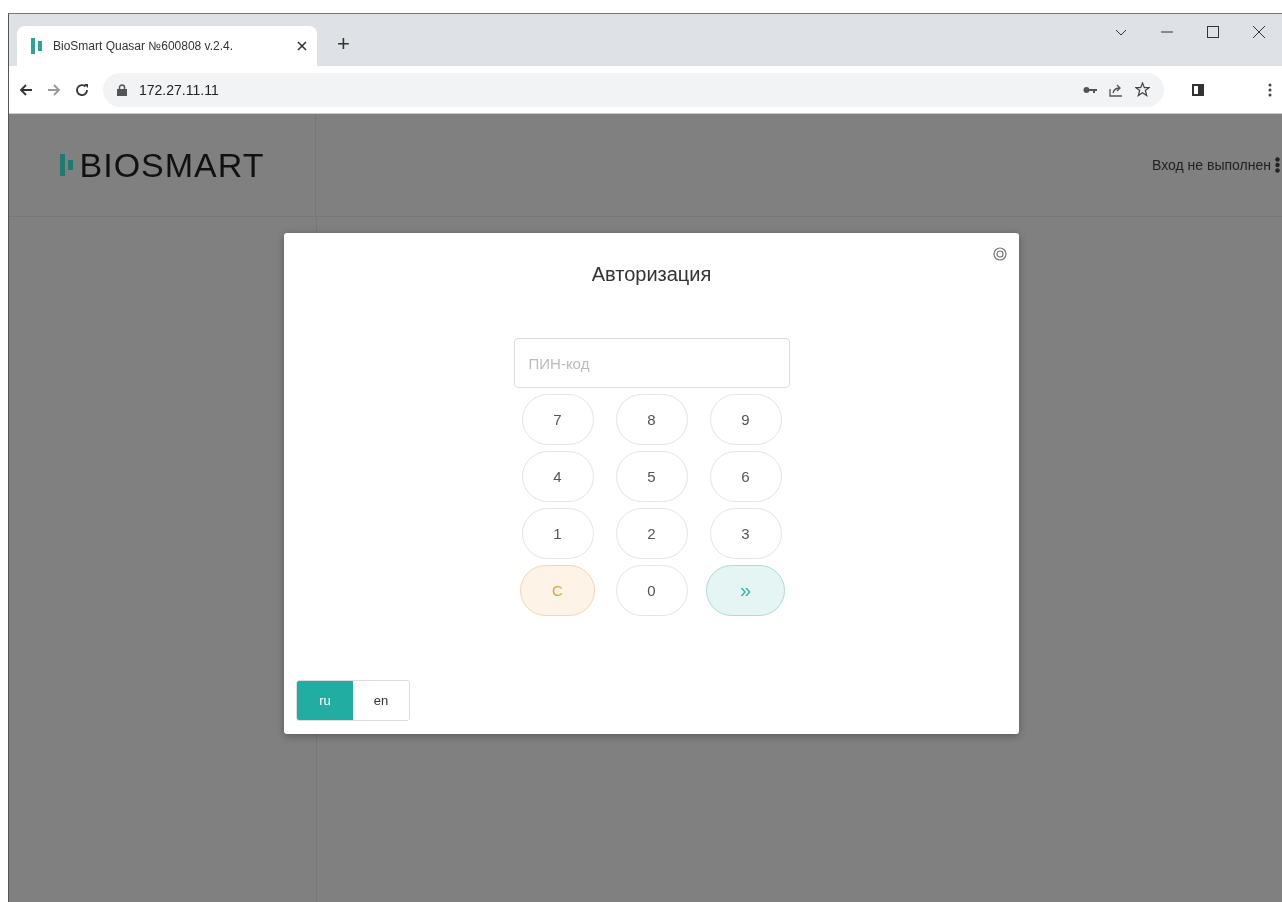  I want to click on digit-key: 5, so click(651, 476).